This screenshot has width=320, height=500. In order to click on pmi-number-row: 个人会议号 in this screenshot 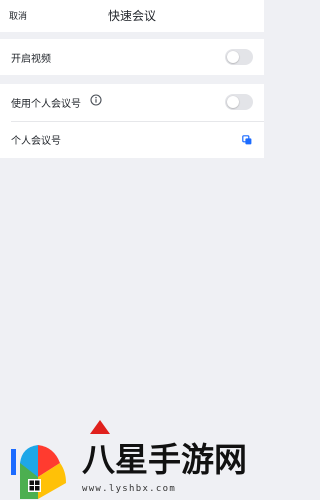, I will do `click(132, 140)`.